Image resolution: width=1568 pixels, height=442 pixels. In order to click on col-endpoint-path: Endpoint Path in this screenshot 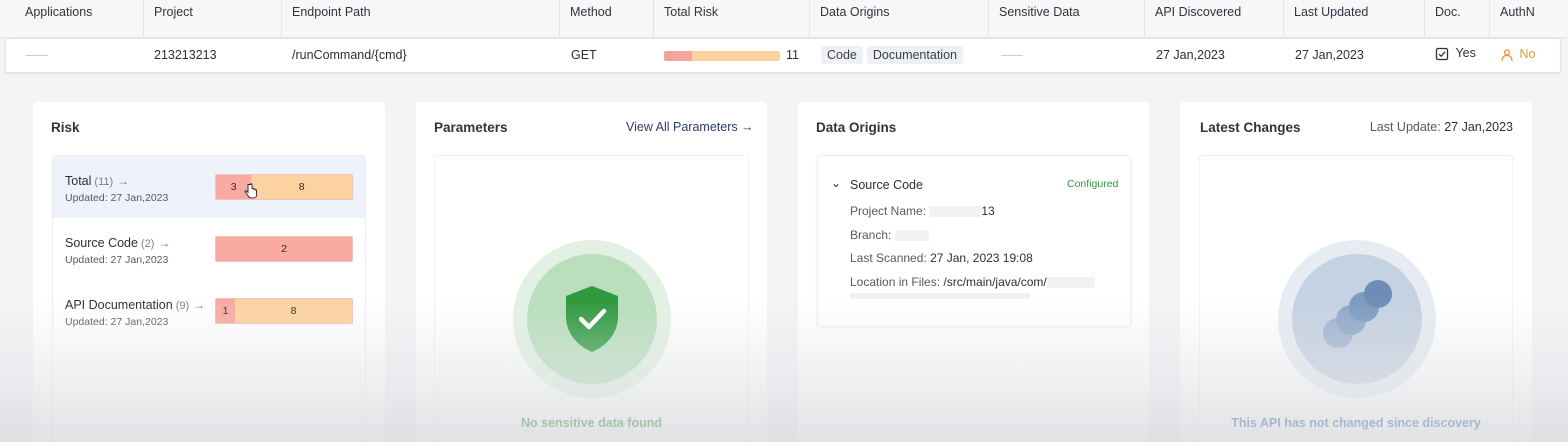, I will do `click(331, 12)`.